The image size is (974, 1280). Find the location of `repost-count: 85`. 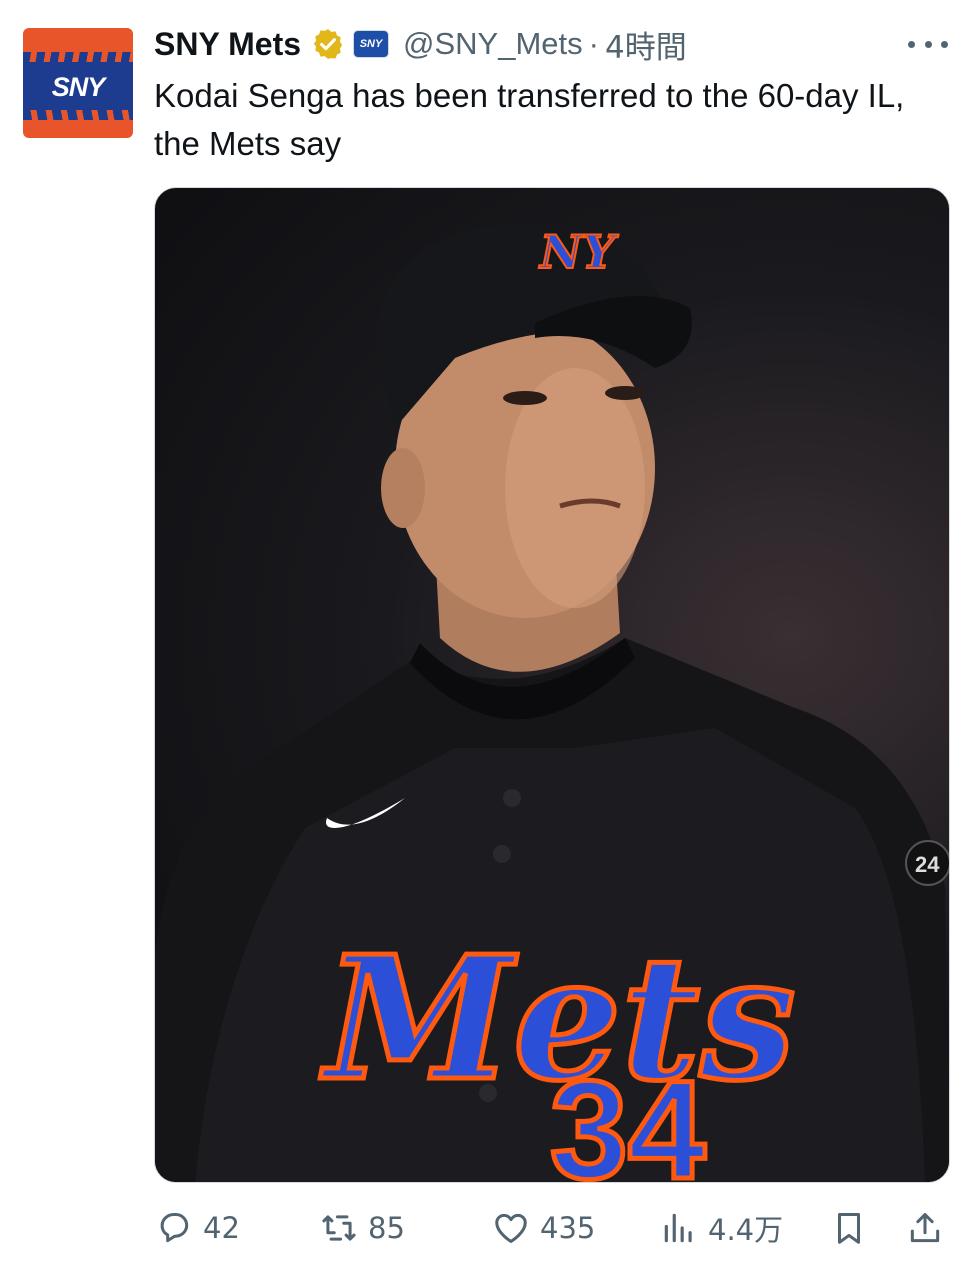

repost-count: 85 is located at coordinates (386, 1228).